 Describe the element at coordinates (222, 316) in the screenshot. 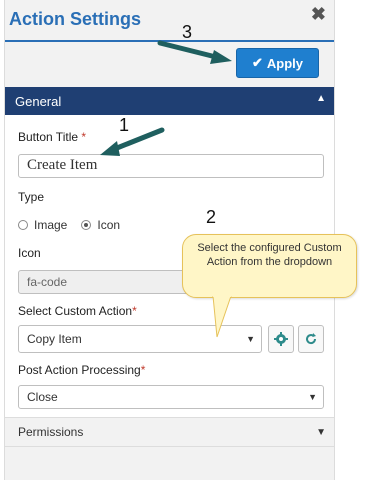

I see `callout-tail` at that location.